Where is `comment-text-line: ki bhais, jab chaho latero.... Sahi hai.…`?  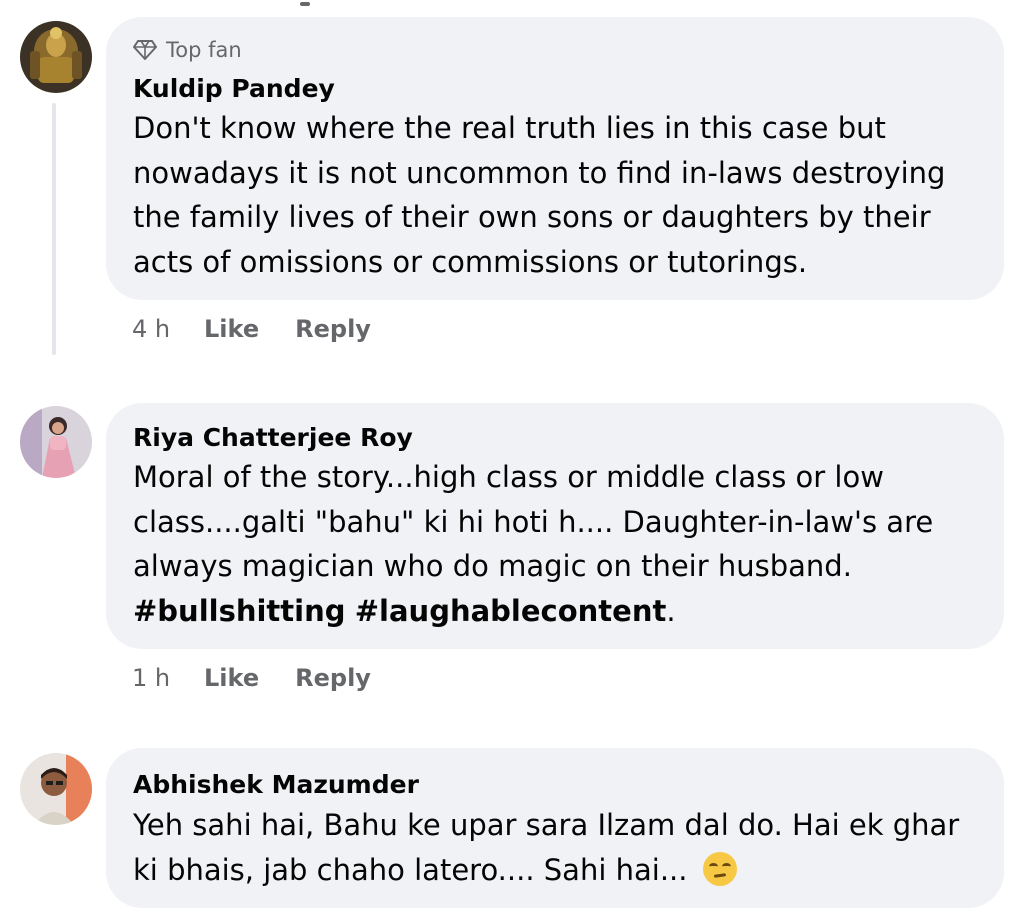 comment-text-line: ki bhais, jab chaho latero.... Sahi hai.… is located at coordinates (563, 870).